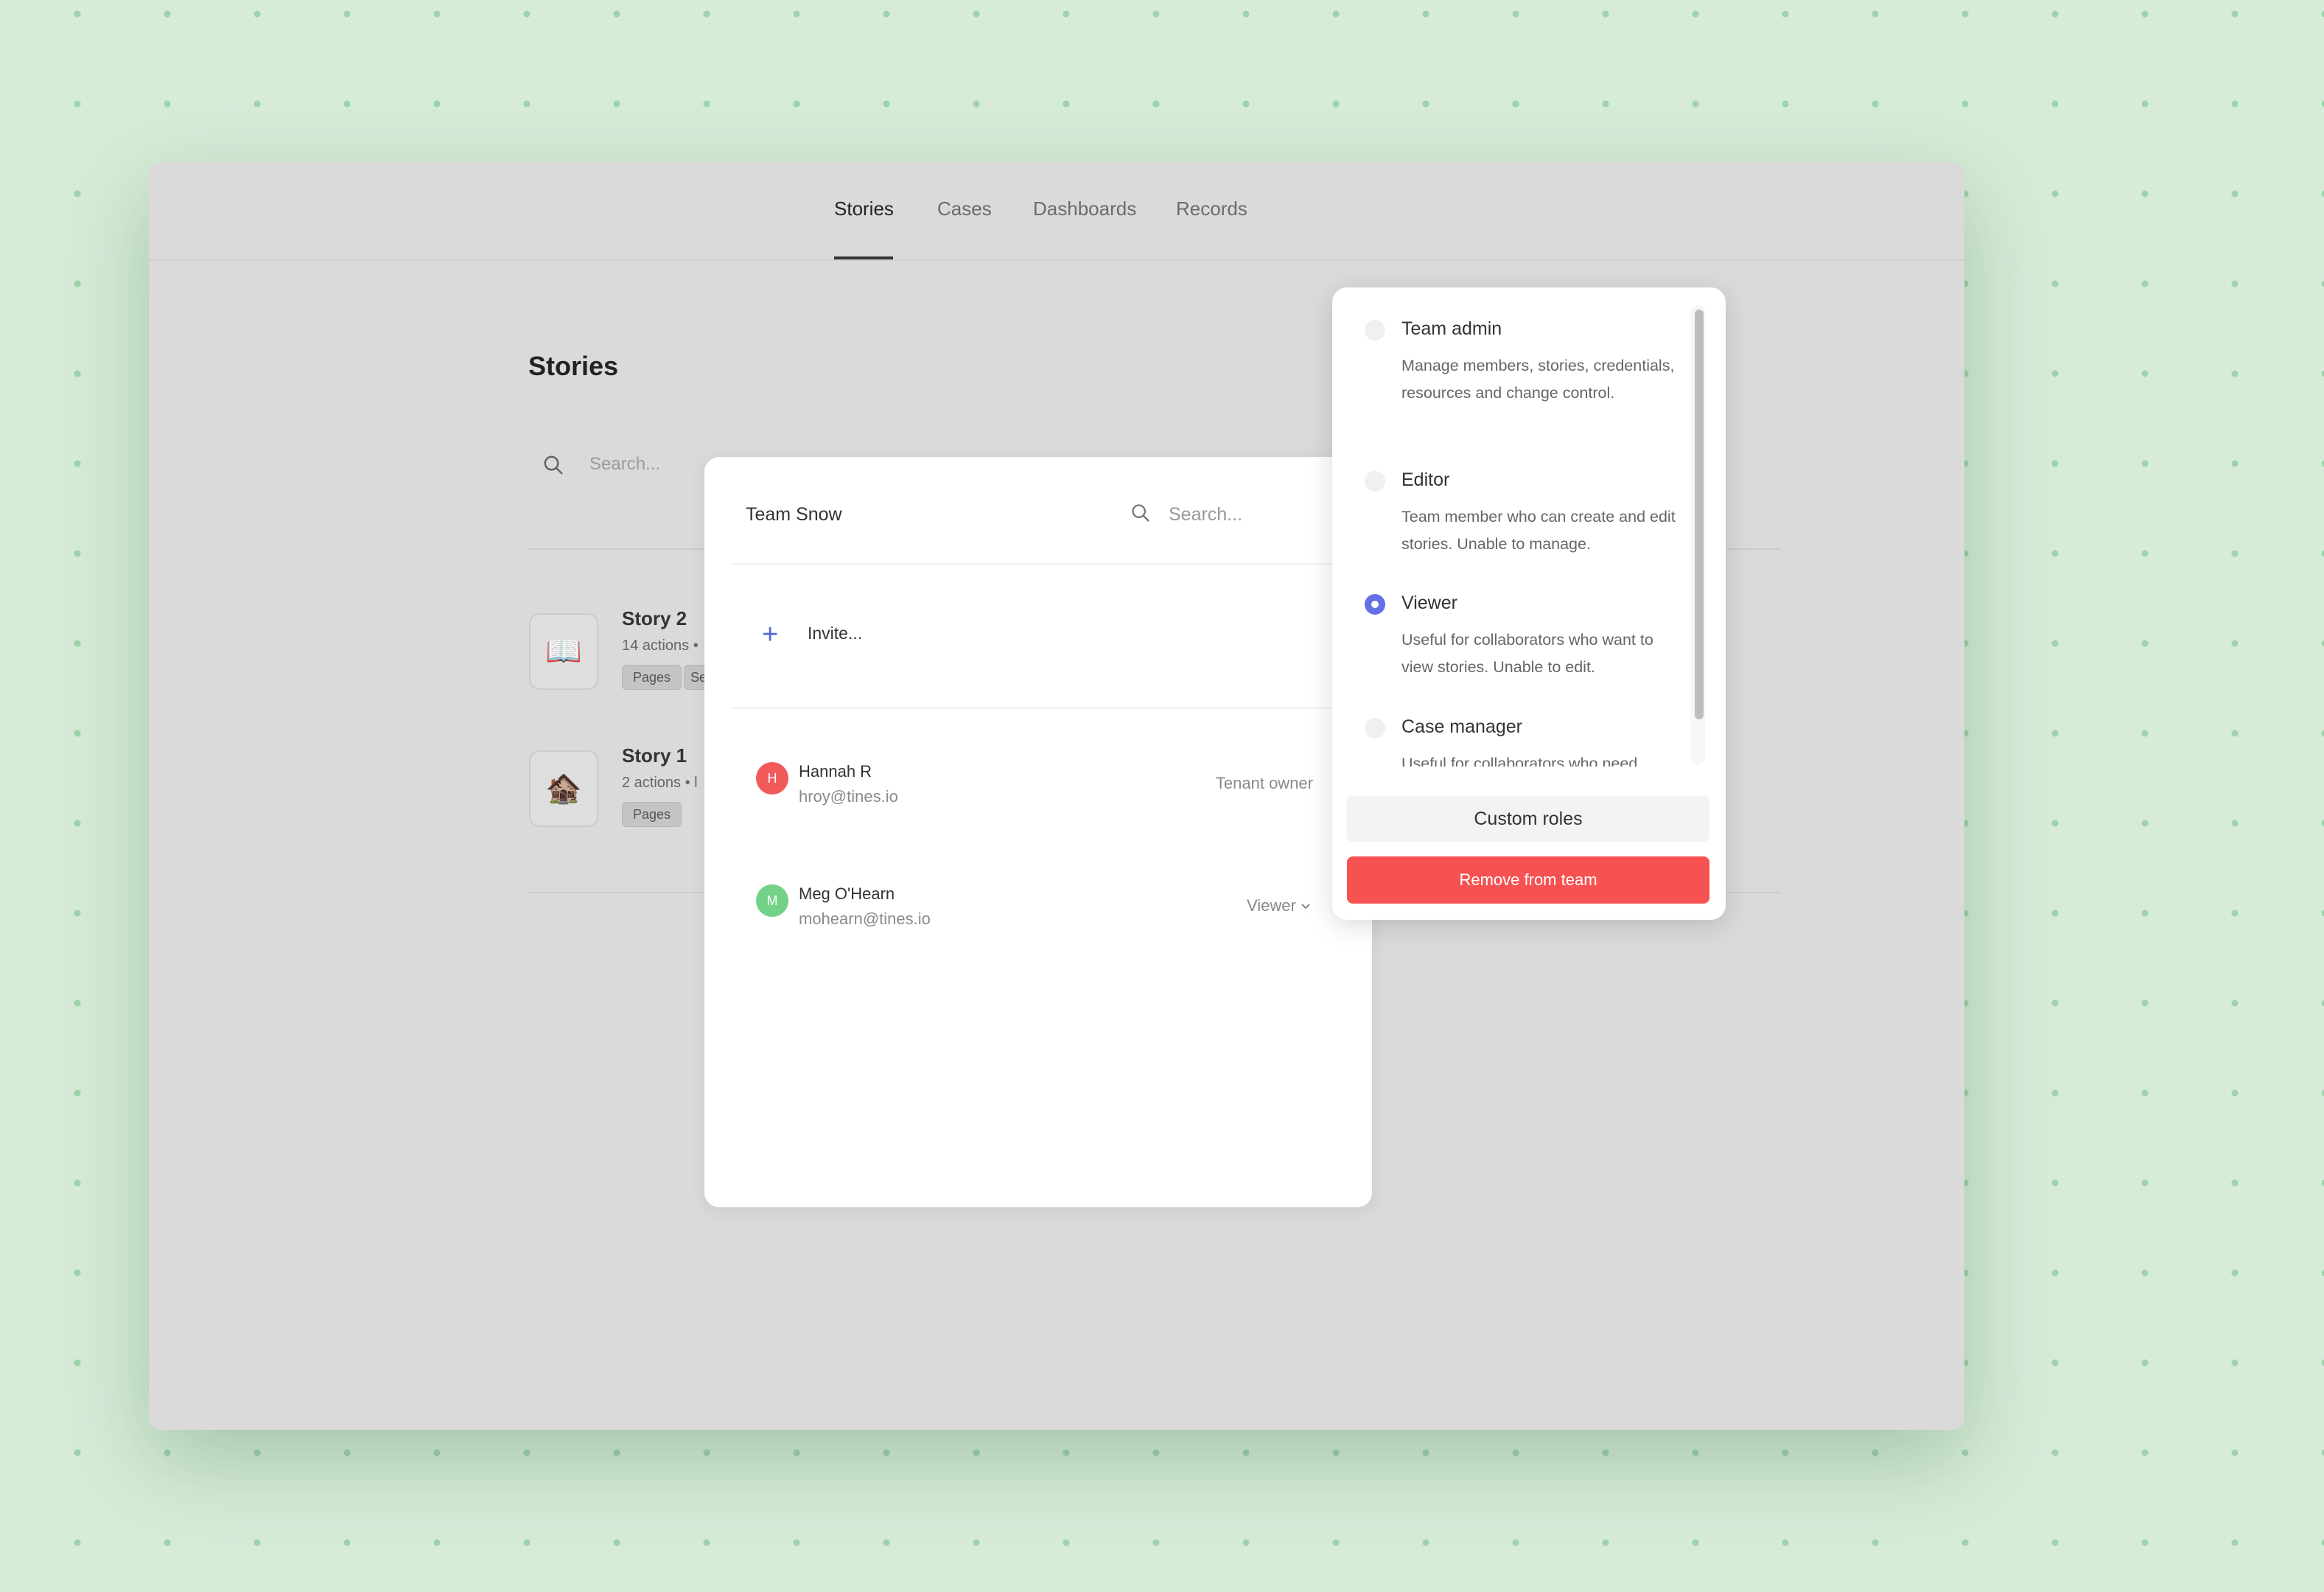  What do you see at coordinates (1084, 209) in the screenshot?
I see `tab-dashboards: Dashboards` at bounding box center [1084, 209].